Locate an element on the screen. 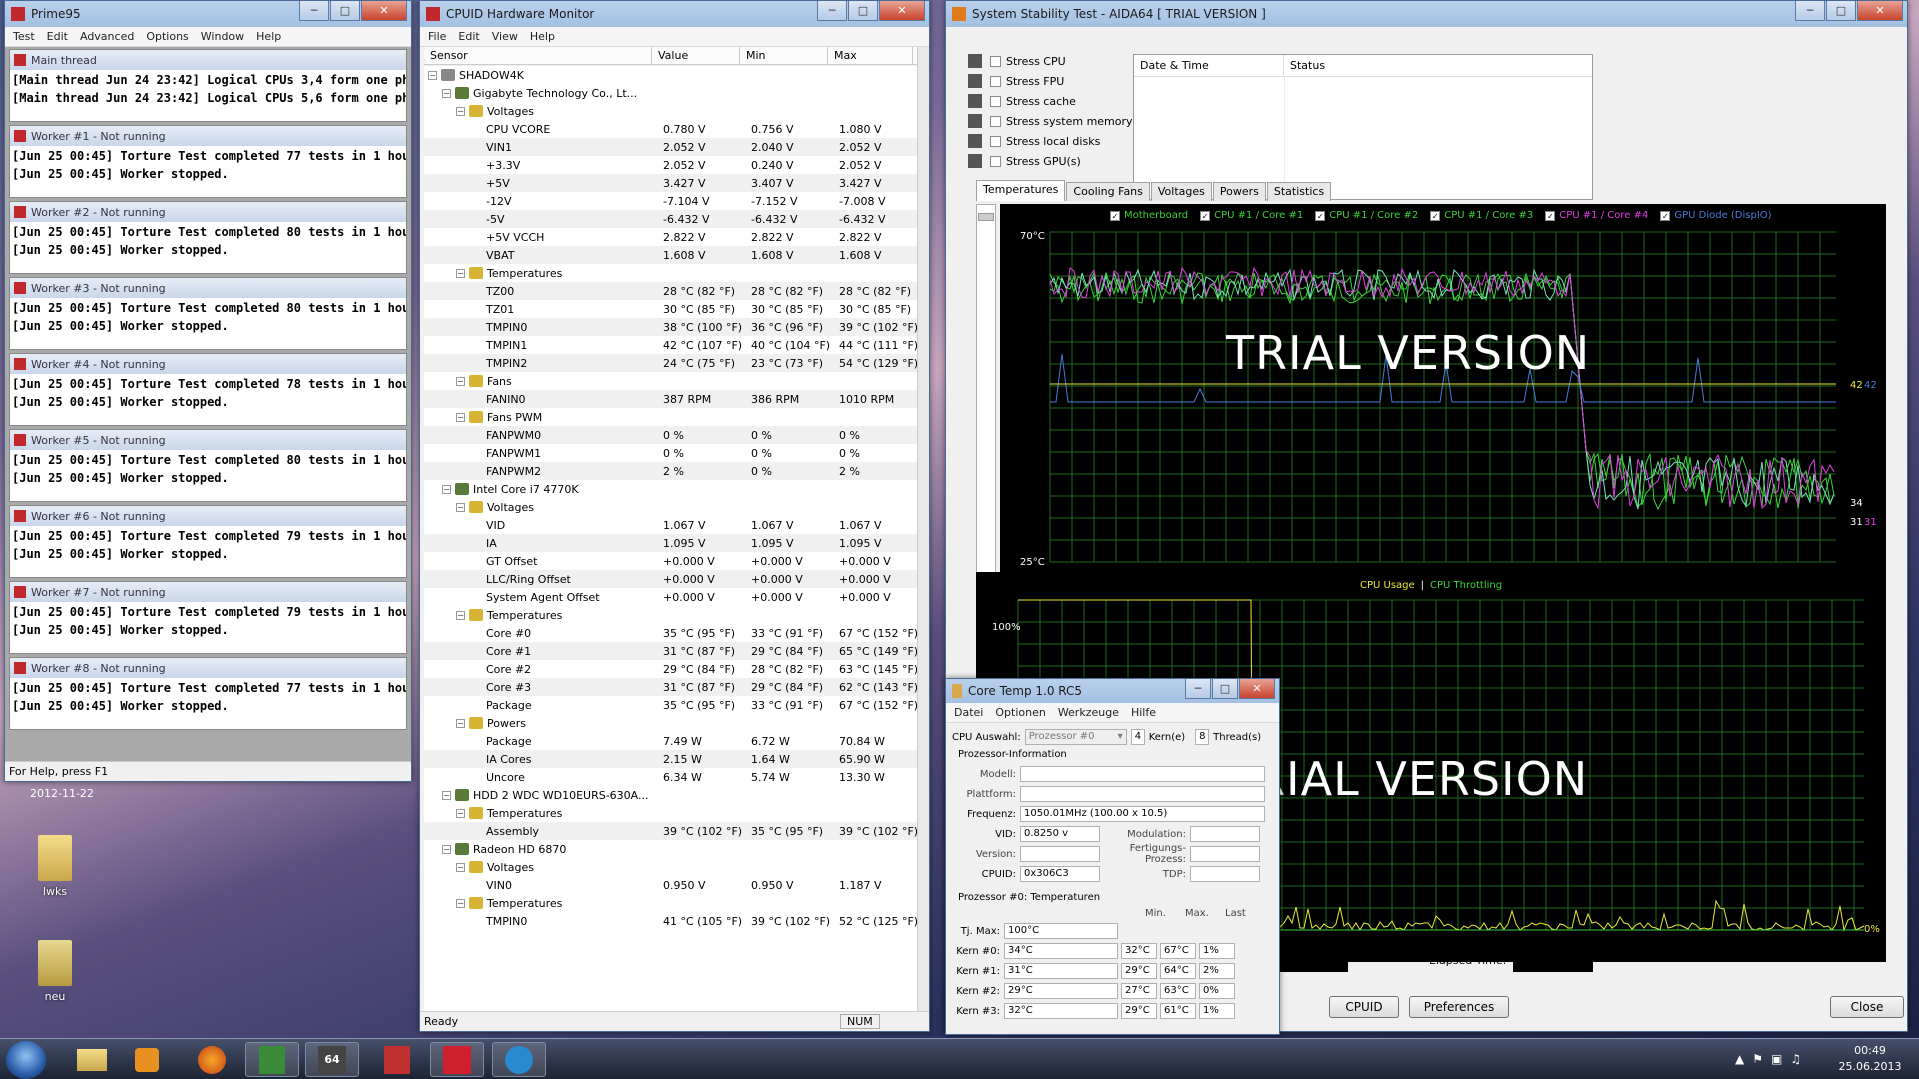 Image resolution: width=1919 pixels, height=1079 pixels. desktop-icon-lwks: lwks is located at coordinates (55, 866).